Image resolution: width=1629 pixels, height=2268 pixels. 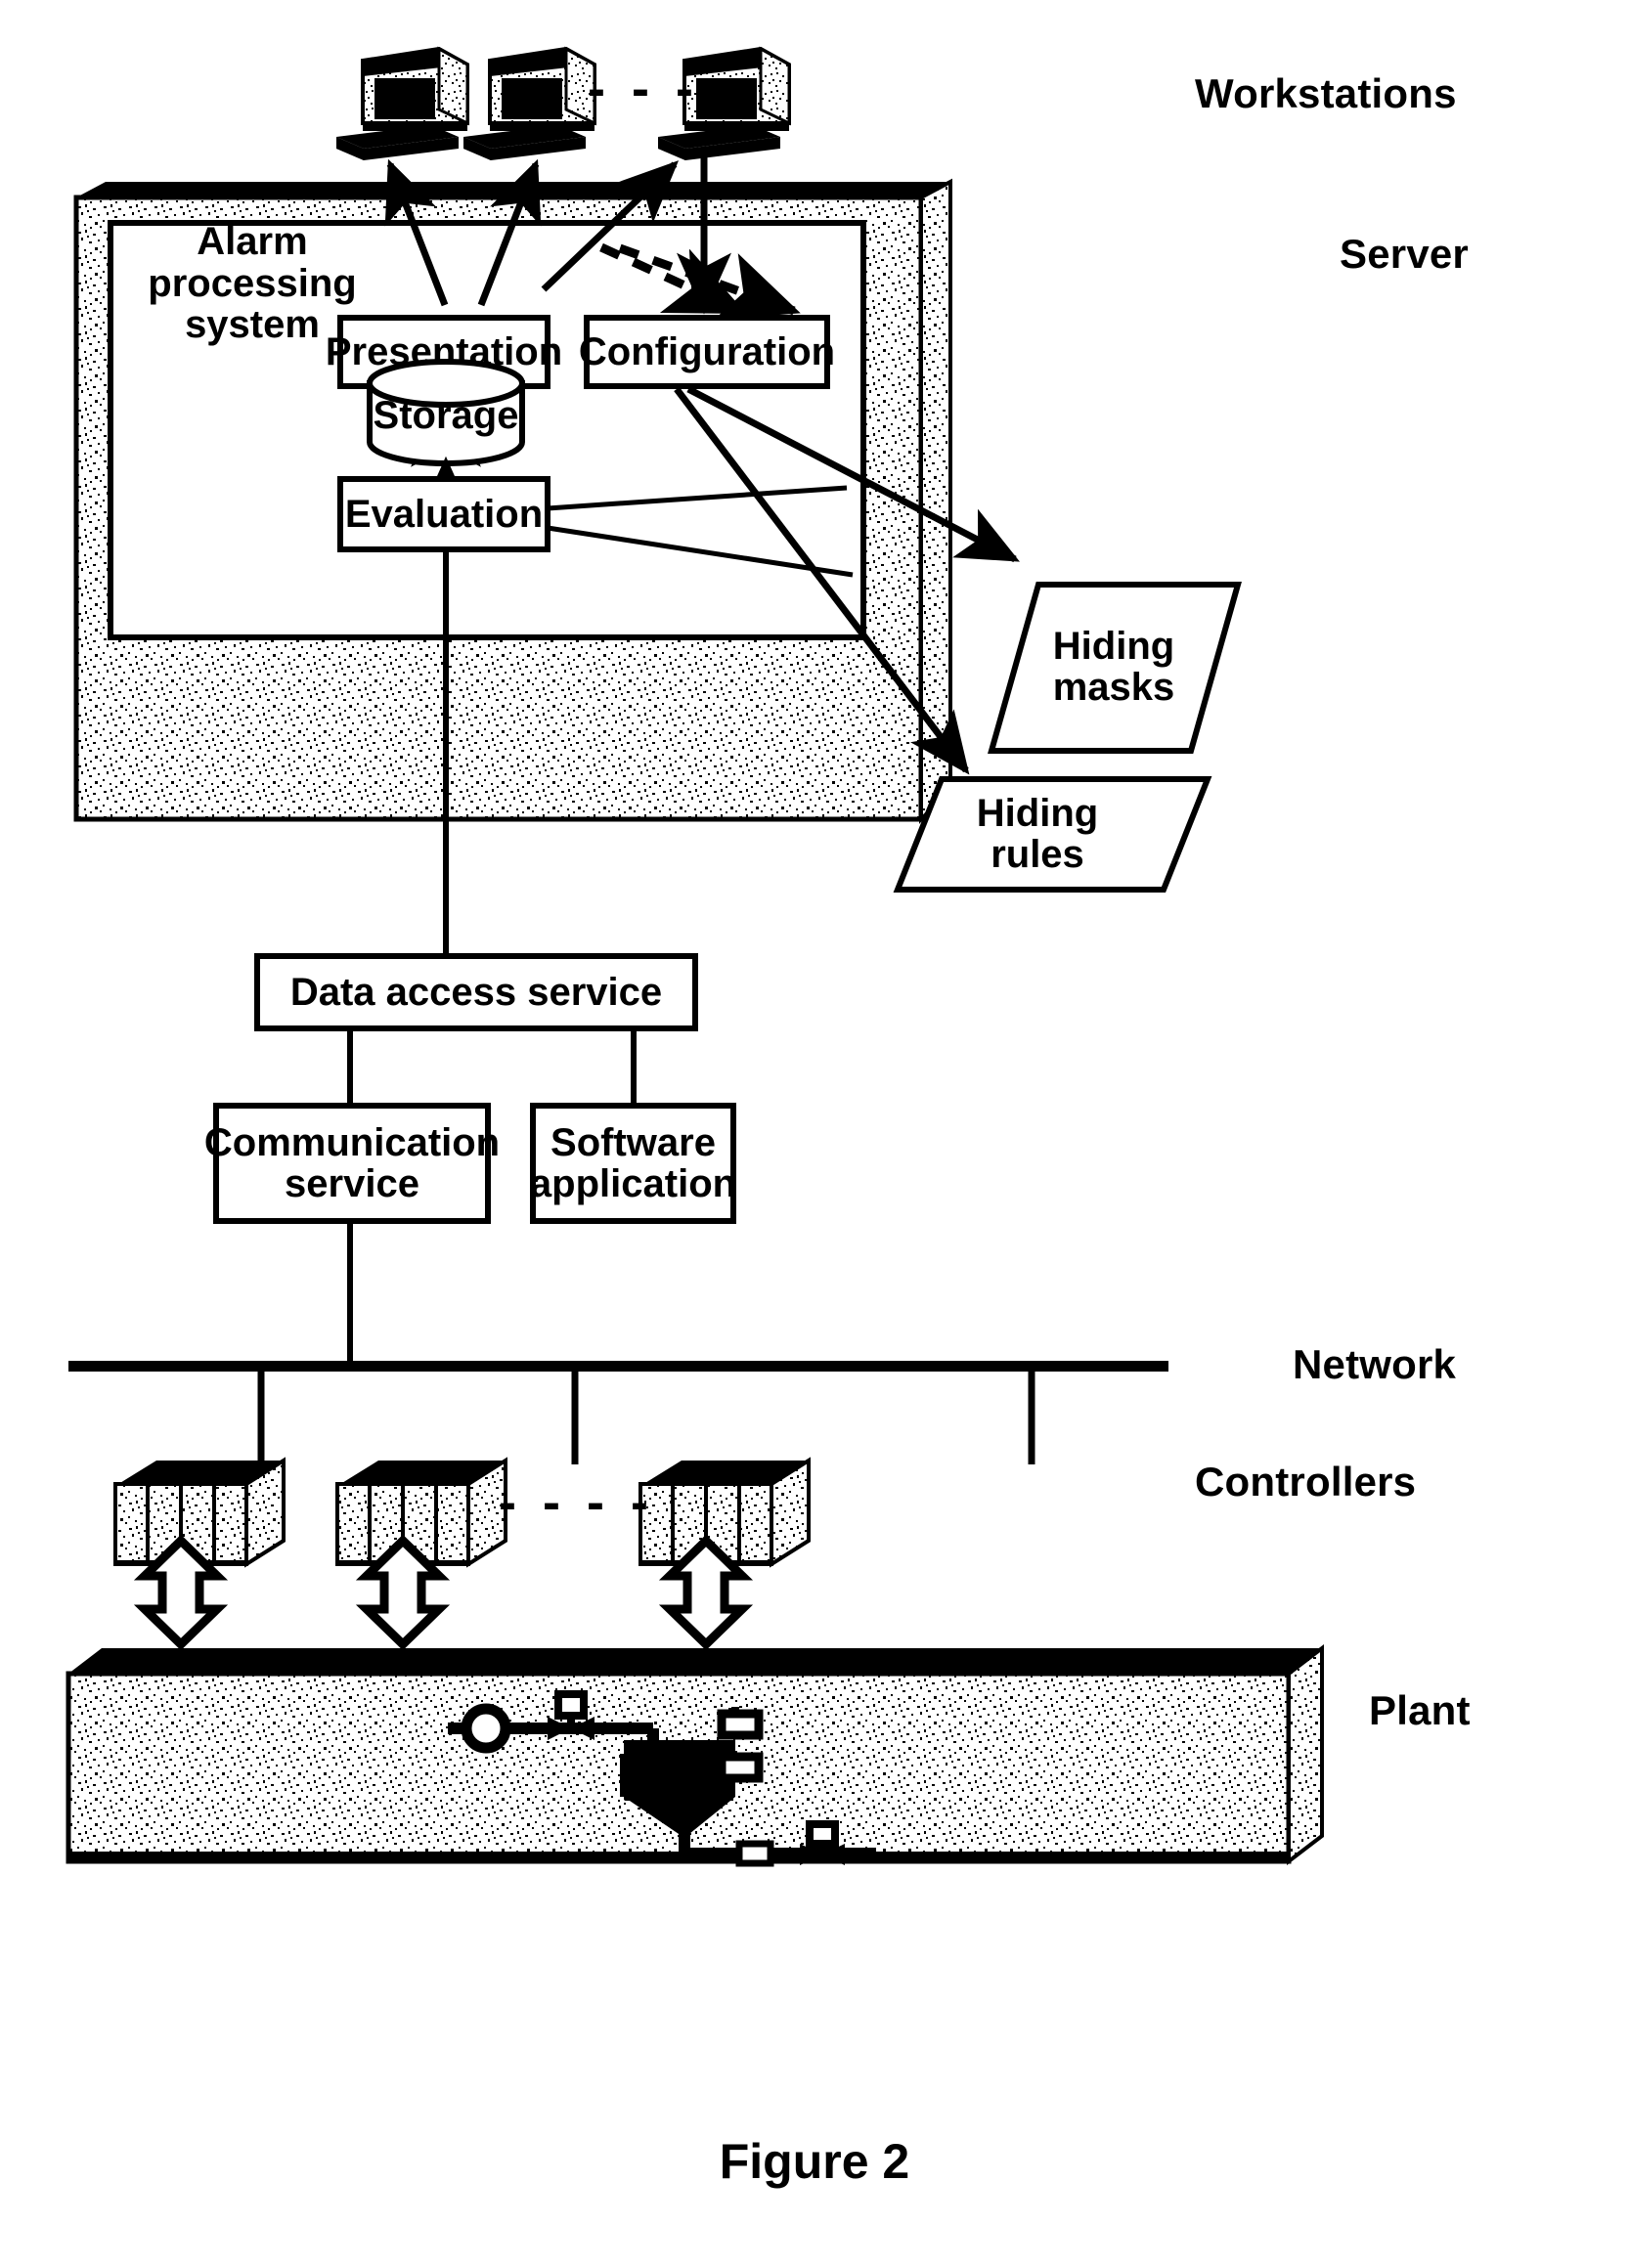 What do you see at coordinates (576, 1502) in the screenshot?
I see `controllers-ellipsis: - - - -` at bounding box center [576, 1502].